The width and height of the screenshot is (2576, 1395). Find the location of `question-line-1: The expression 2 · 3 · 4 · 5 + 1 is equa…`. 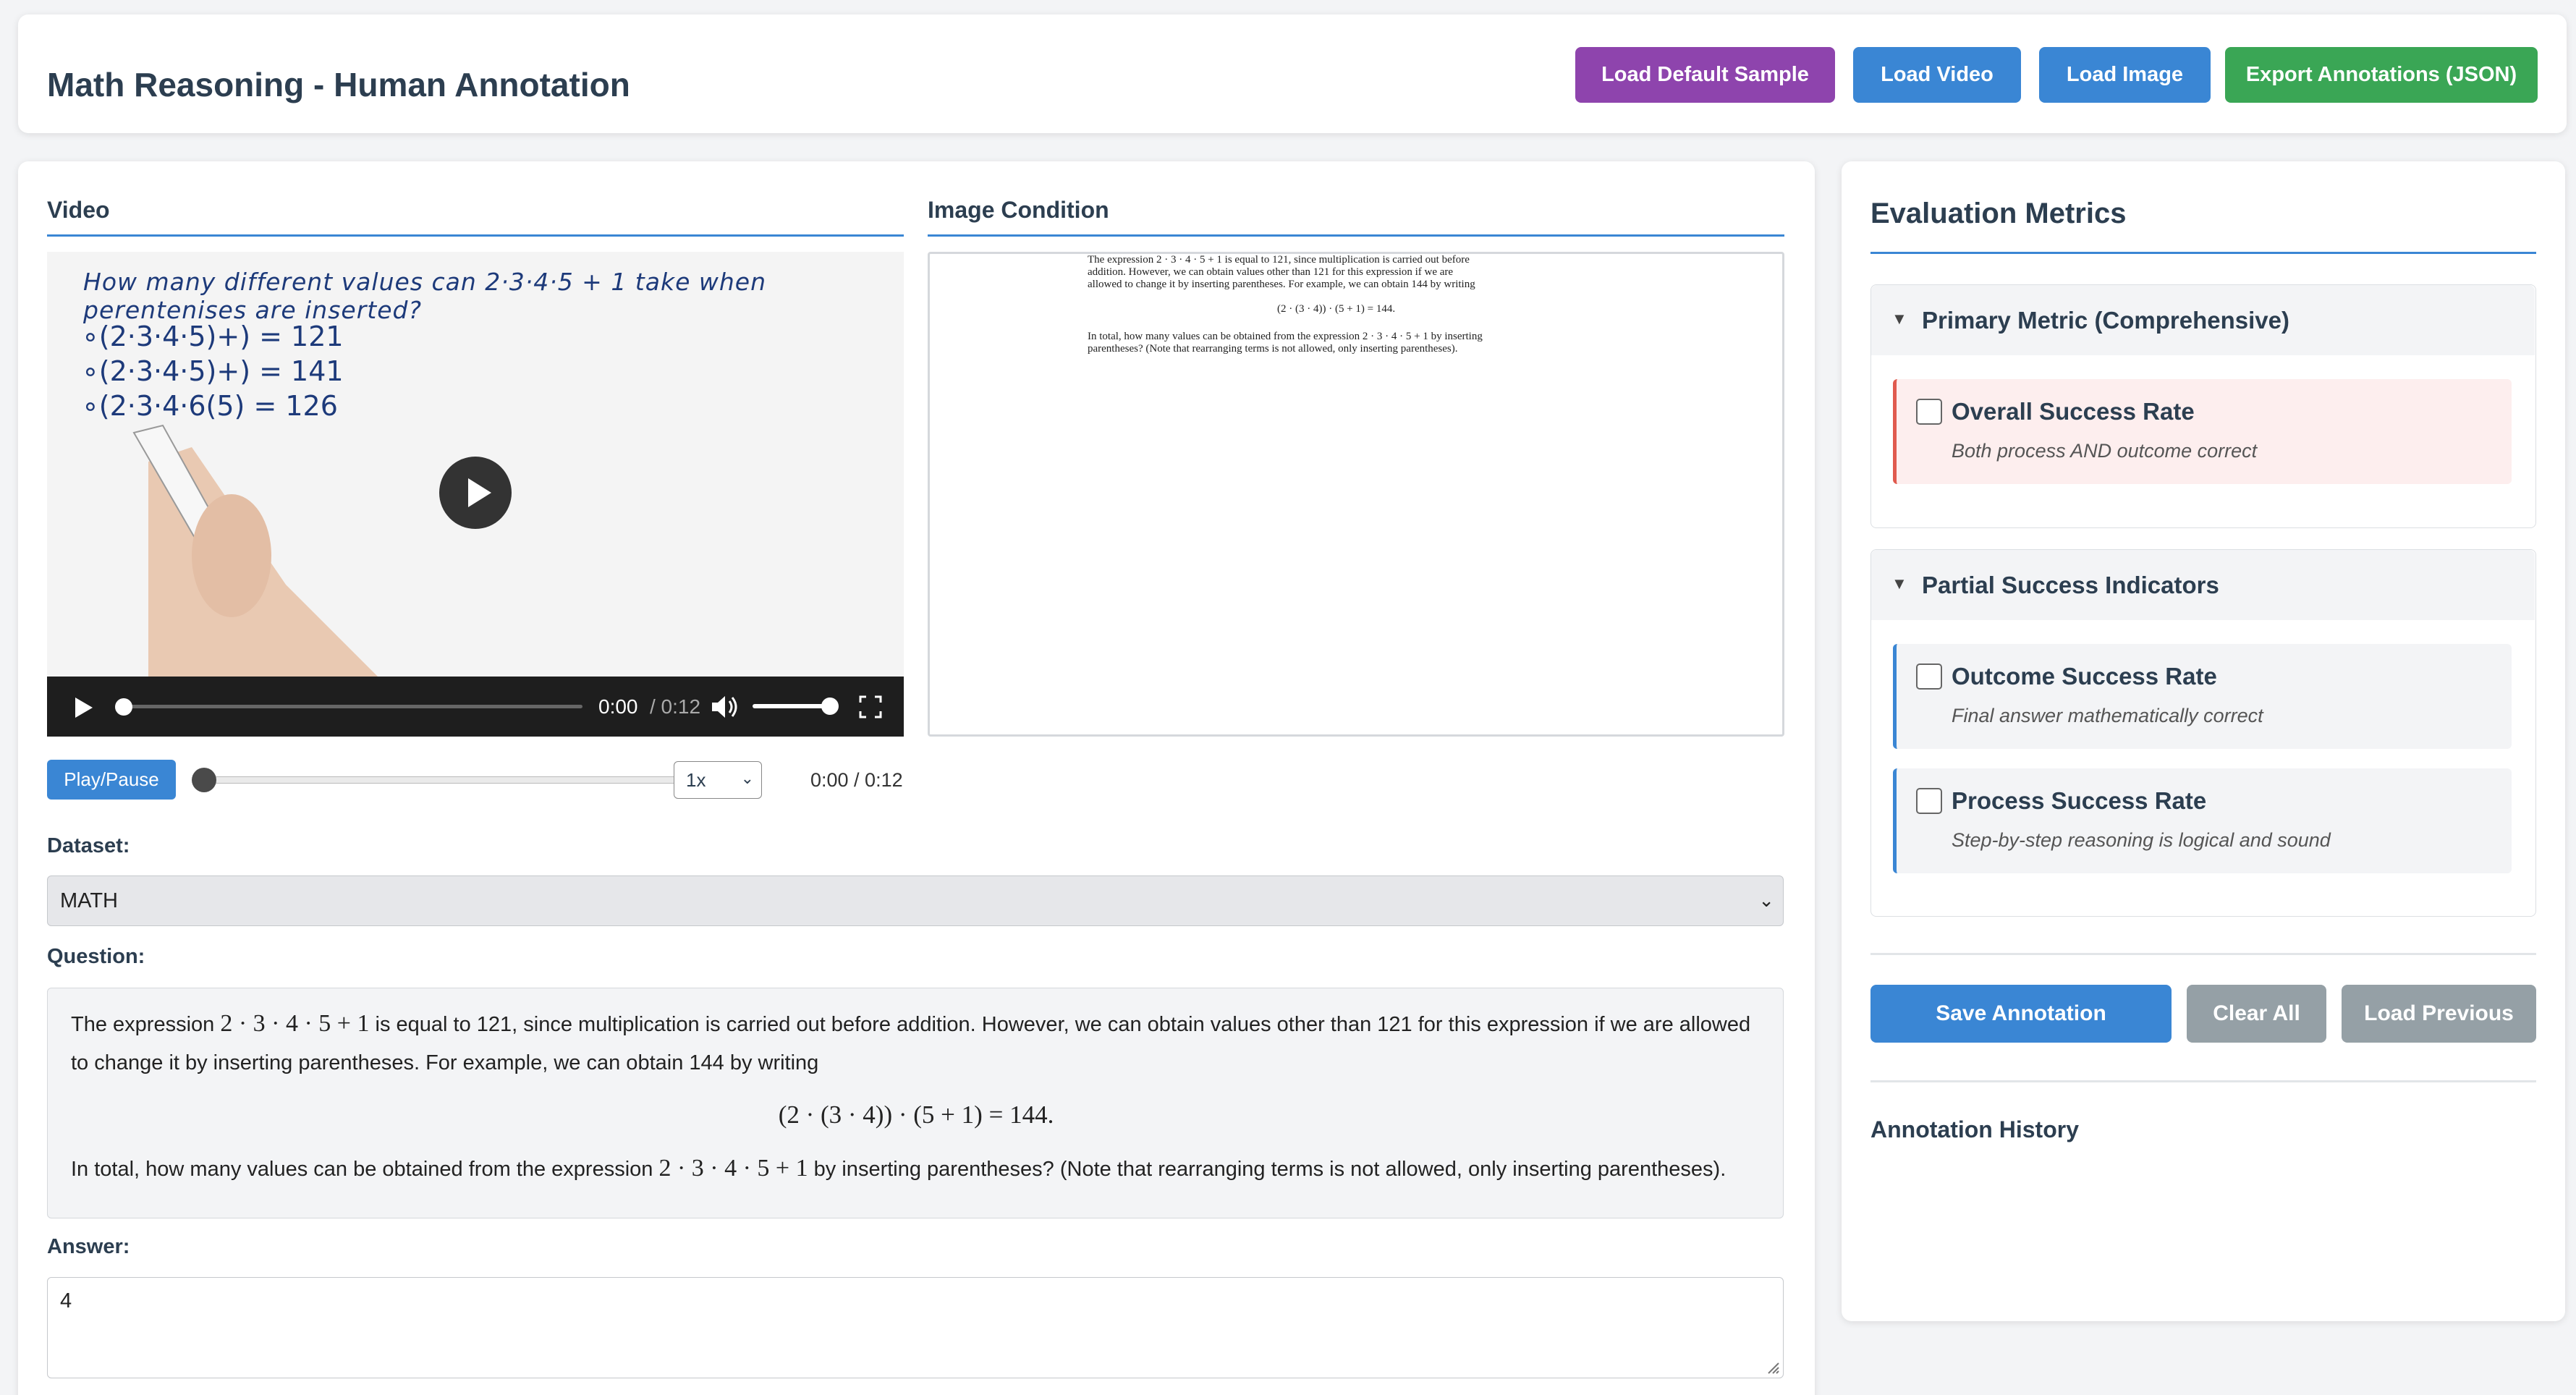

question-line-1: The expression 2 · 3 · 4 · 5 + 1 is equa… is located at coordinates (910, 1024).